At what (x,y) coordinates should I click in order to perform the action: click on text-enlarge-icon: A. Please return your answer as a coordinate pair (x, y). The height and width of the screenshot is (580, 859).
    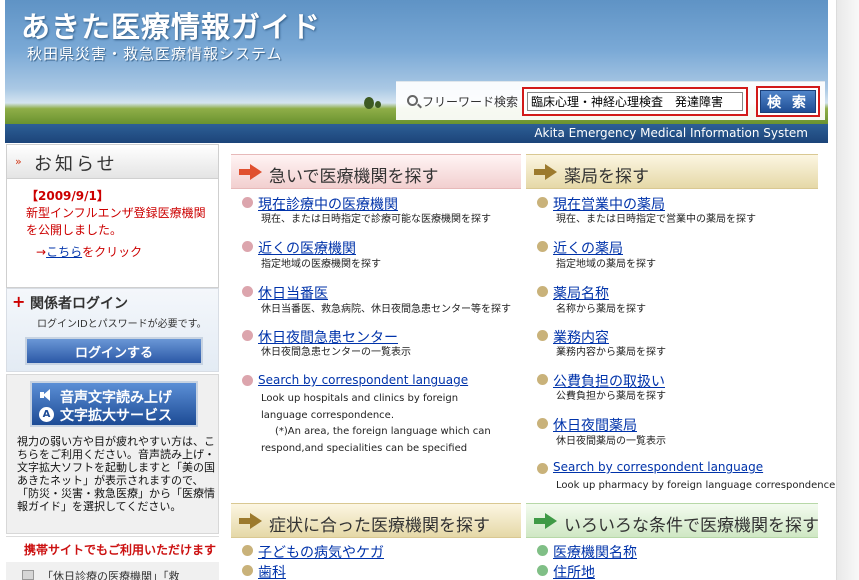
    Looking at the image, I should click on (46, 414).